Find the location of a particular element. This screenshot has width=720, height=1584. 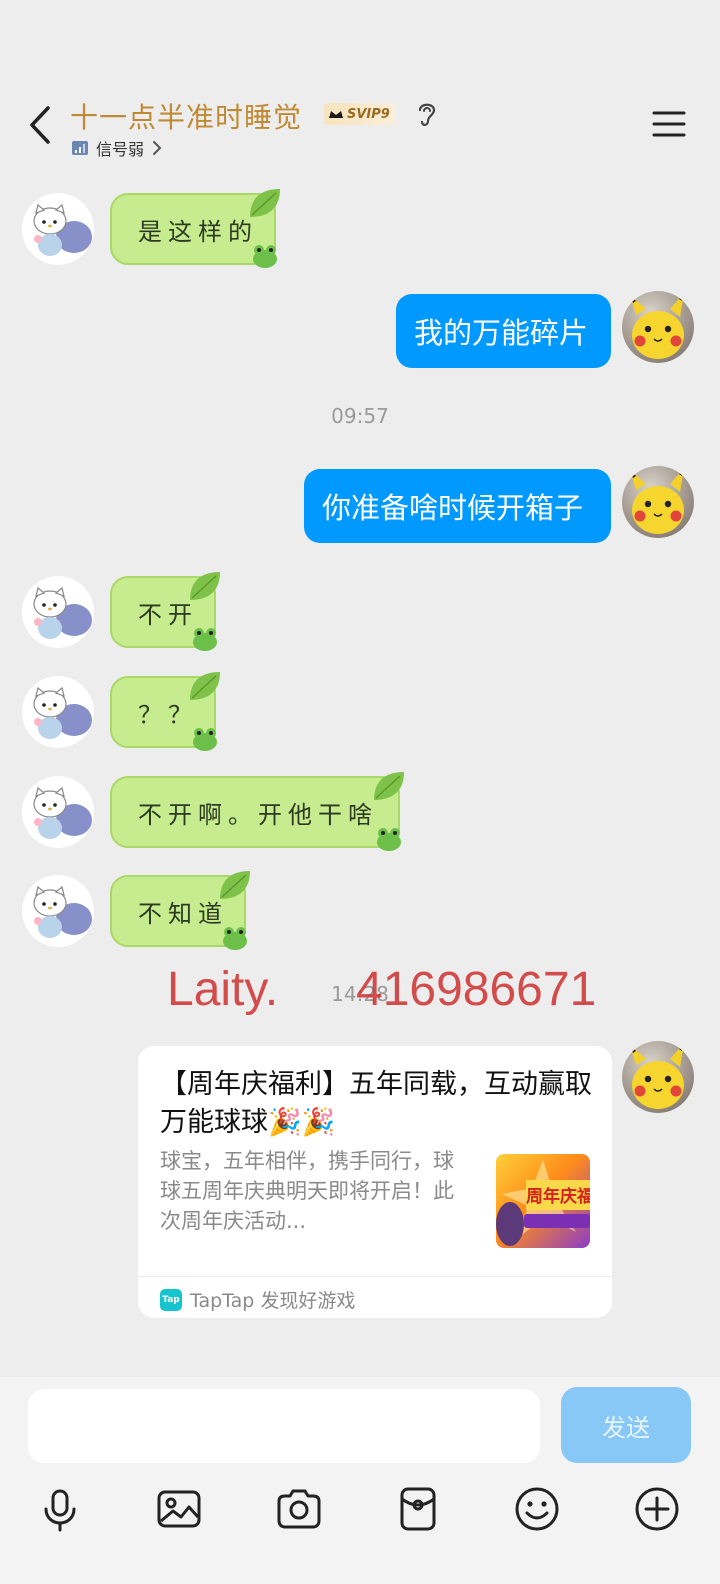

svip-badge: SVIP9 is located at coordinates (360, 114).